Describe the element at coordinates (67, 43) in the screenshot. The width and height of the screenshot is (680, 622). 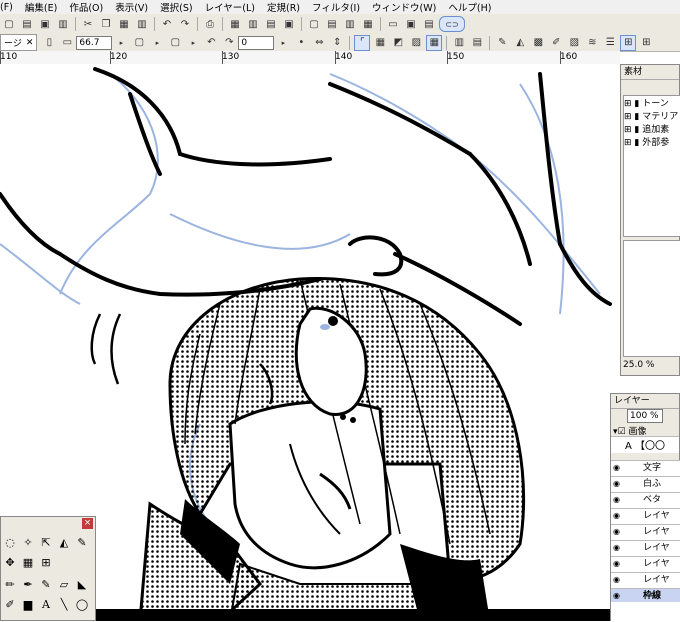
I see `zoom-out-icon: ▭` at that location.